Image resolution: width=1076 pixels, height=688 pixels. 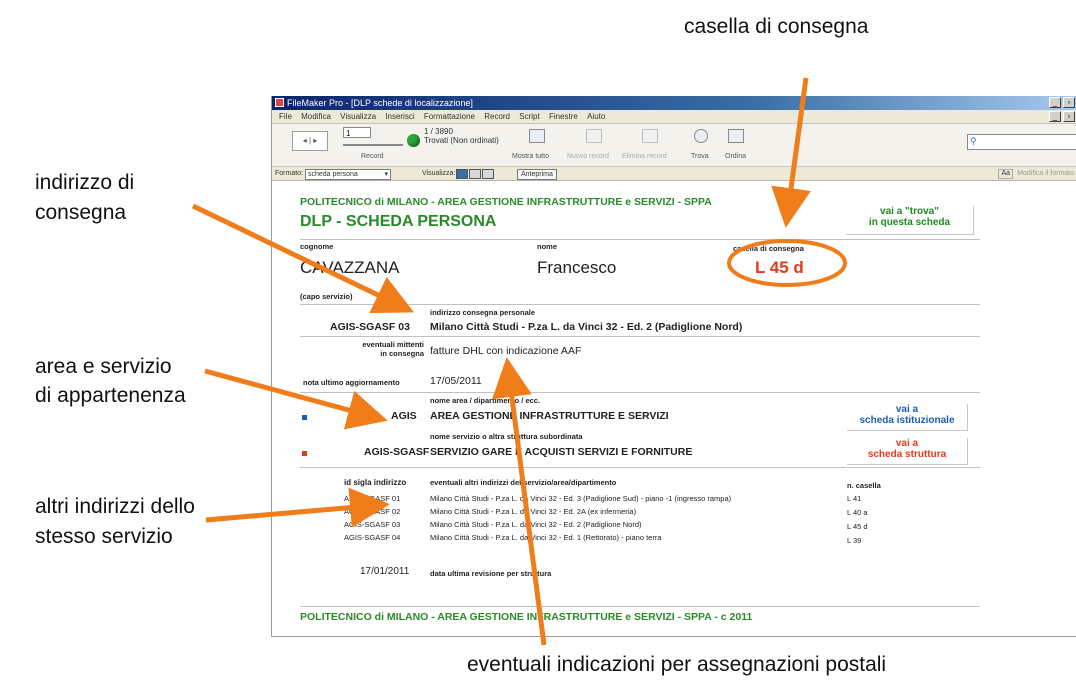 I want to click on casella-highlight-ellipse, so click(x=787, y=263).